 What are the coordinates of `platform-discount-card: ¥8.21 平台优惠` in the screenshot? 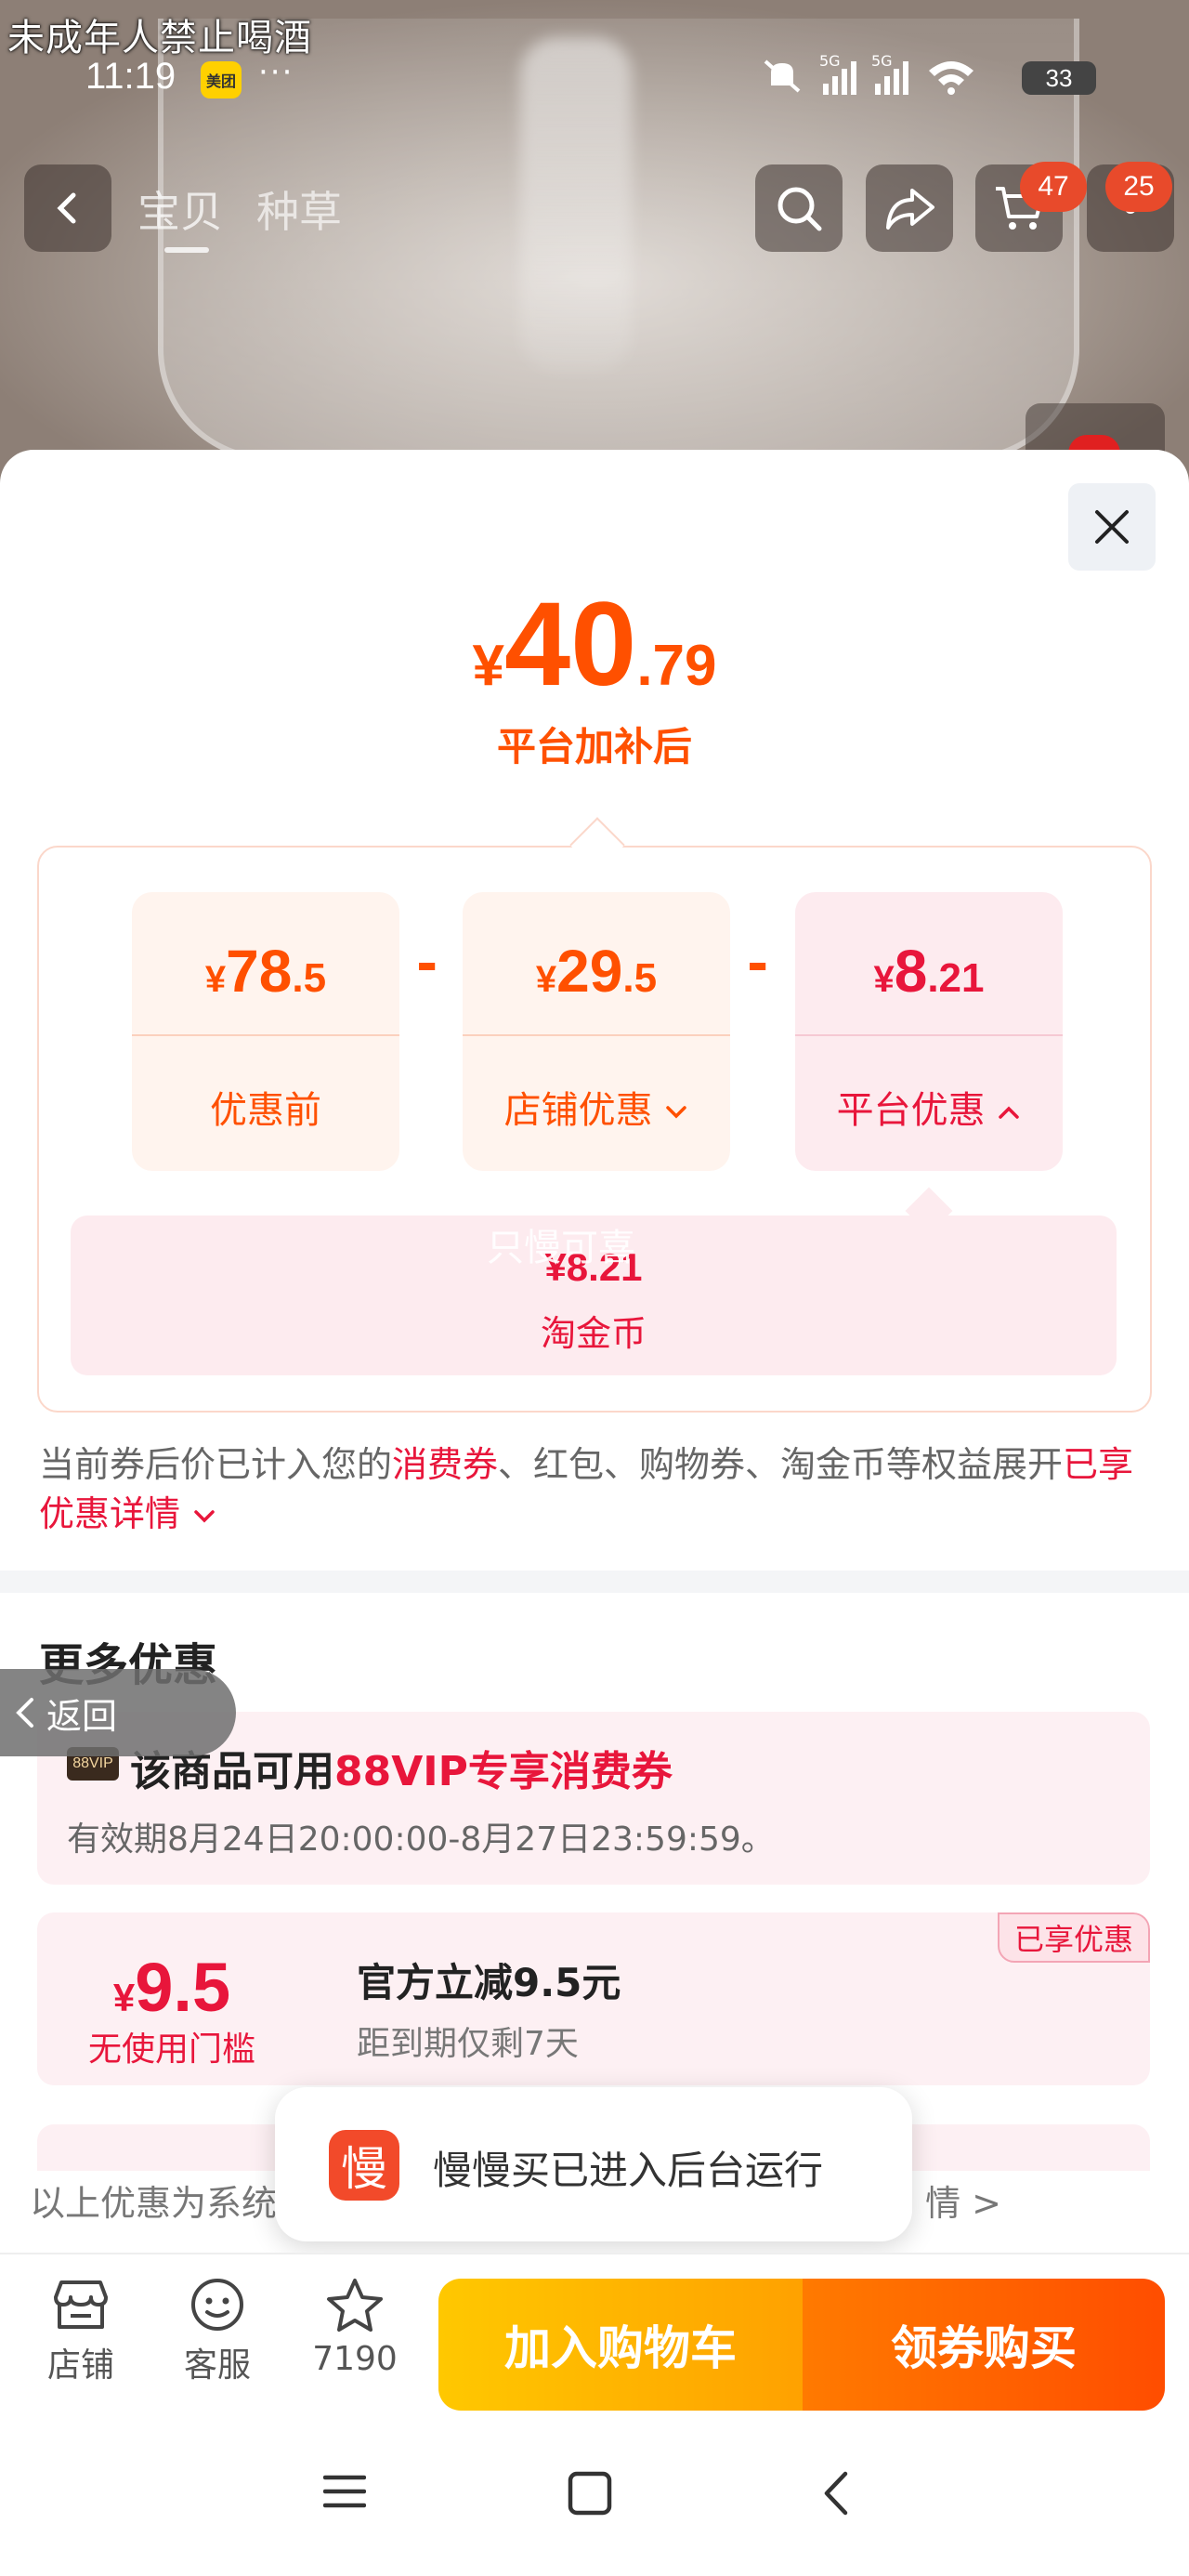 It's located at (929, 1031).